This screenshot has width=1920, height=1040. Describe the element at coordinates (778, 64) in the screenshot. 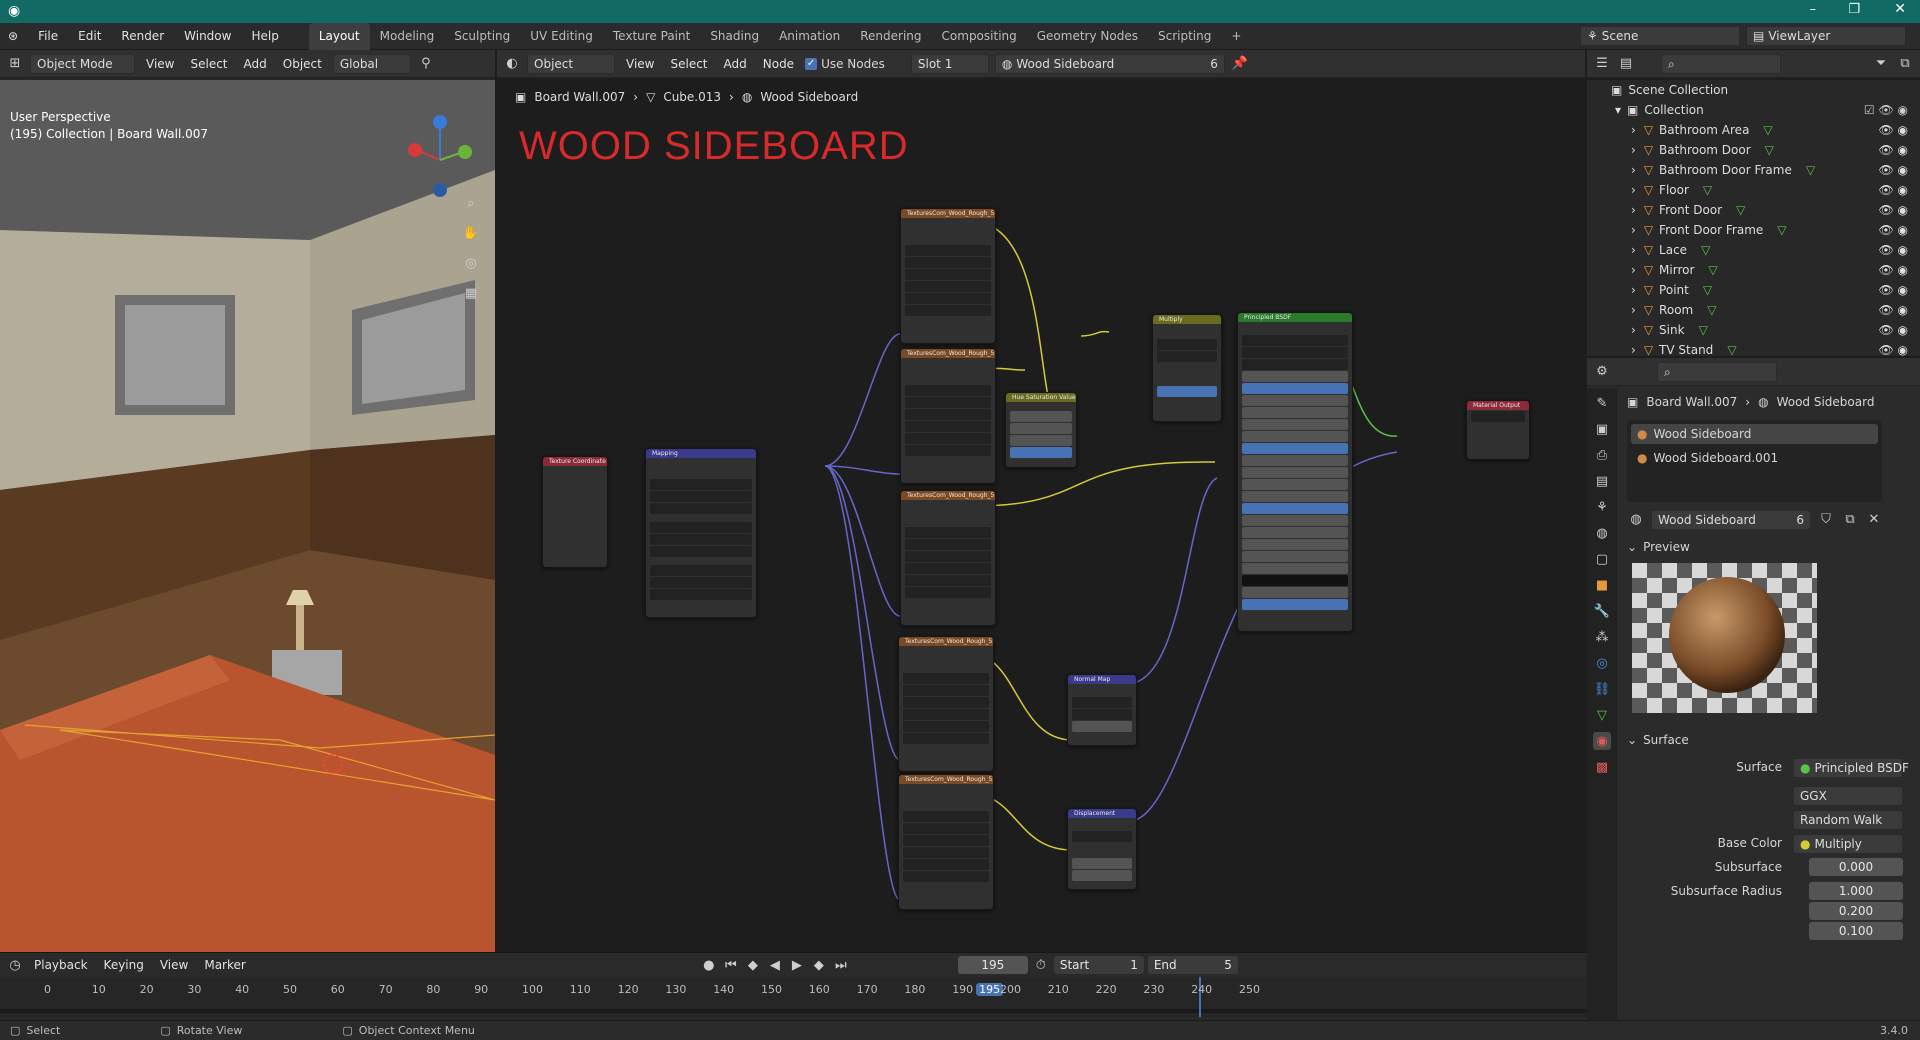

I see `node-menu-node: Node` at that location.